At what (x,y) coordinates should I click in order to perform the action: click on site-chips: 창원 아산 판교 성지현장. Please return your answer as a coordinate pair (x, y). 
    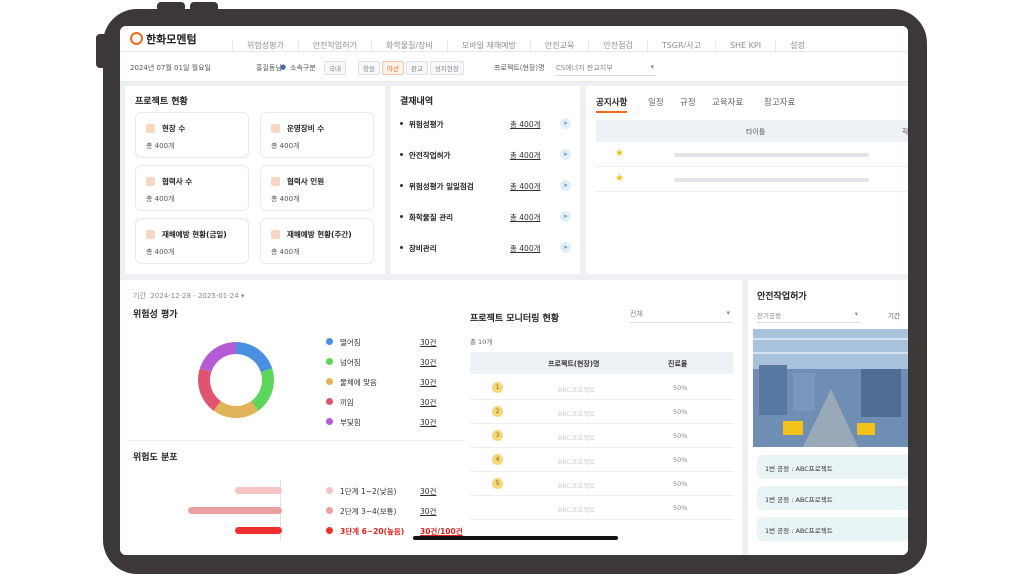
    Looking at the image, I should click on (412, 68).